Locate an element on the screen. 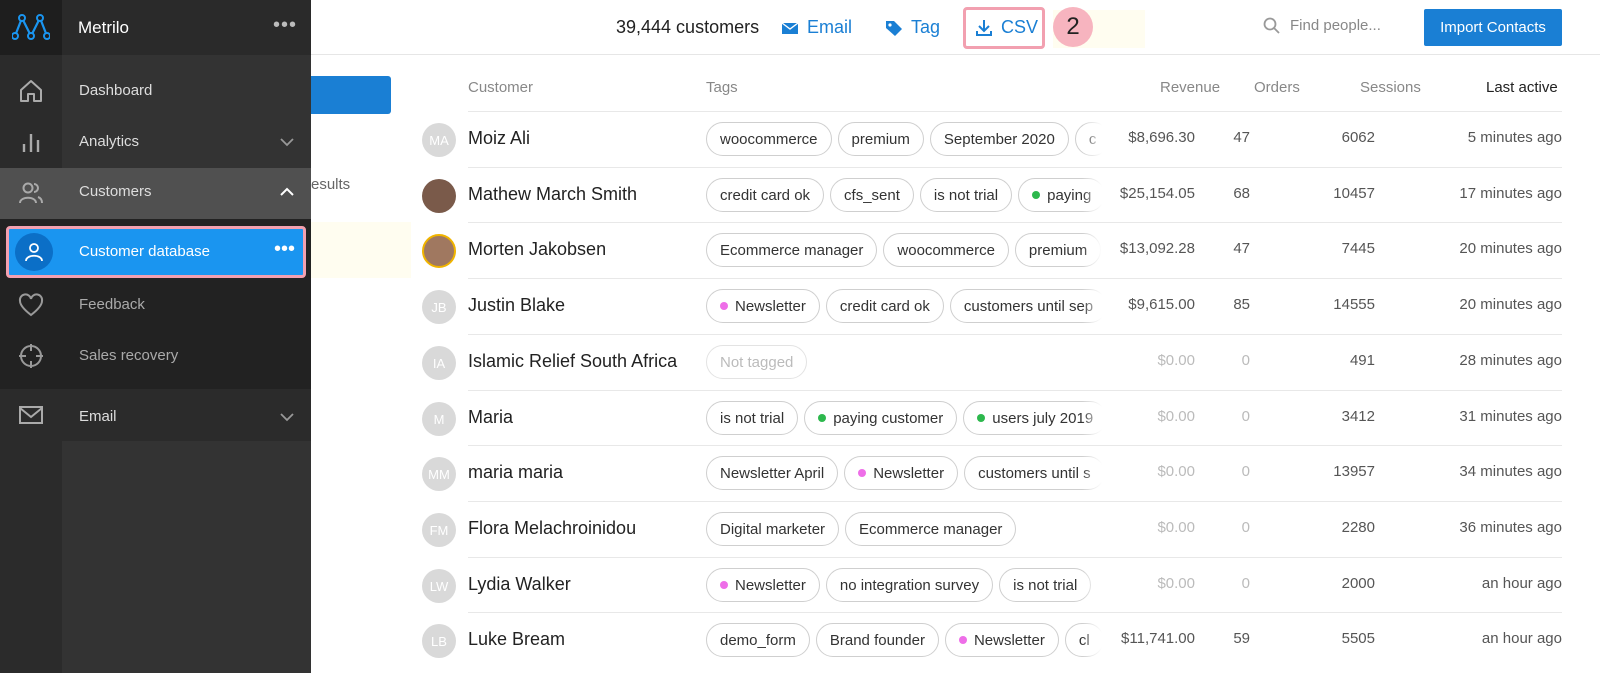 The image size is (1600, 673). tag-chip: September 2020 is located at coordinates (999, 139).